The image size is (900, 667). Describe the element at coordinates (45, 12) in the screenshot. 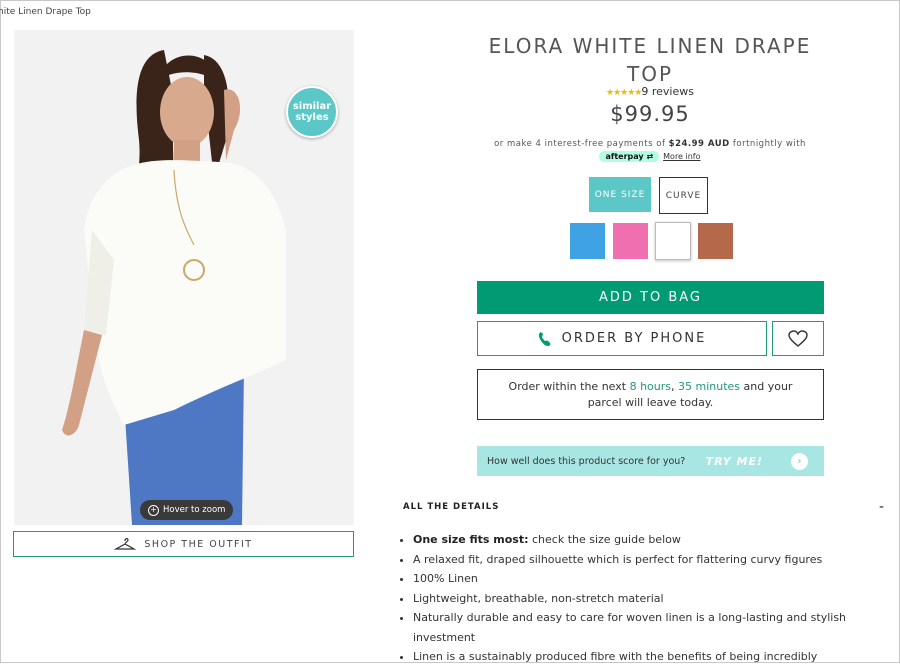

I see `breadcrumb: hite Linen Drape Top` at that location.